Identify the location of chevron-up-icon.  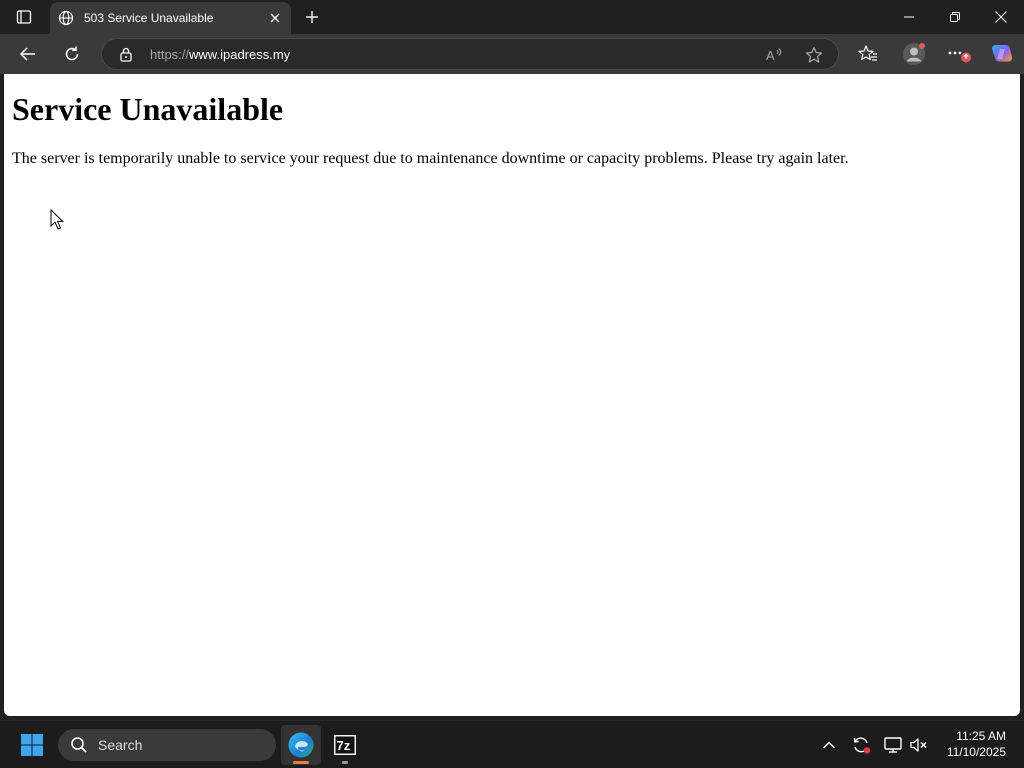
(829, 745).